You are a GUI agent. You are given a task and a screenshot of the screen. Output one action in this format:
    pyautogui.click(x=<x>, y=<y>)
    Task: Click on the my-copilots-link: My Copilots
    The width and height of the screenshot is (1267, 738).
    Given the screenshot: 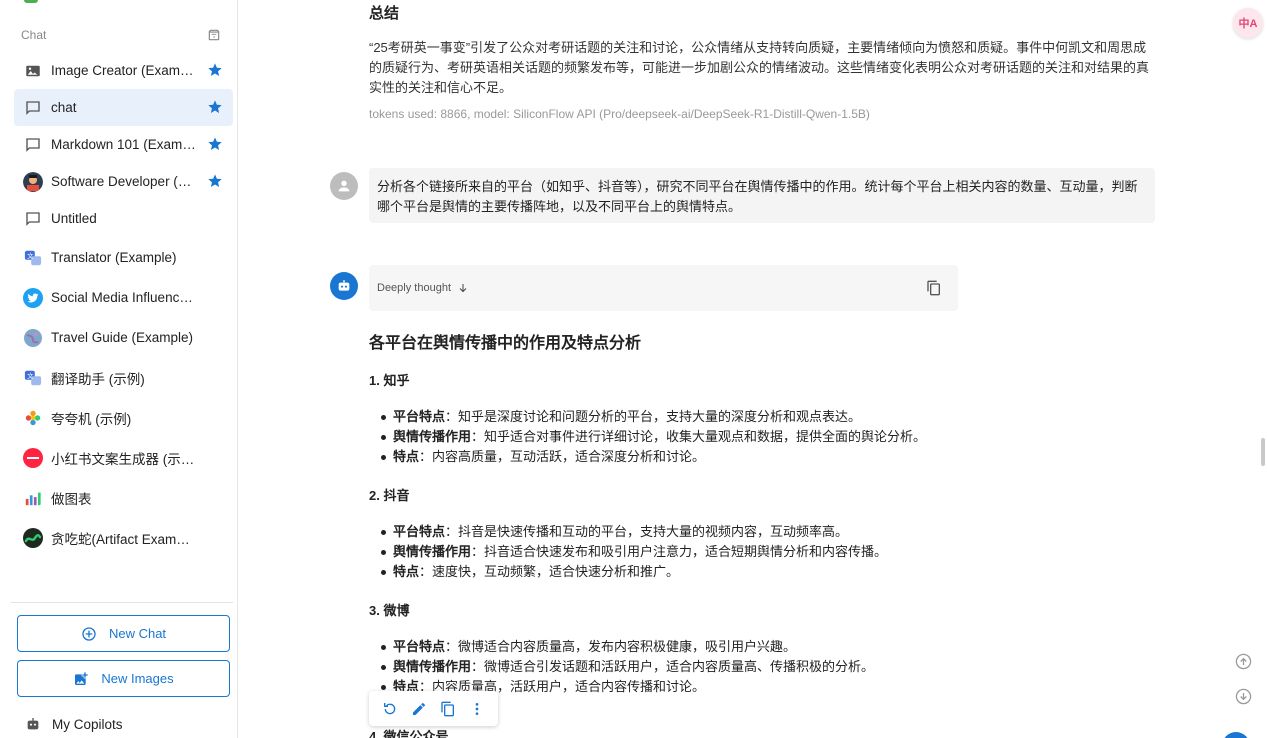 What is the action you would take?
    pyautogui.click(x=73, y=724)
    